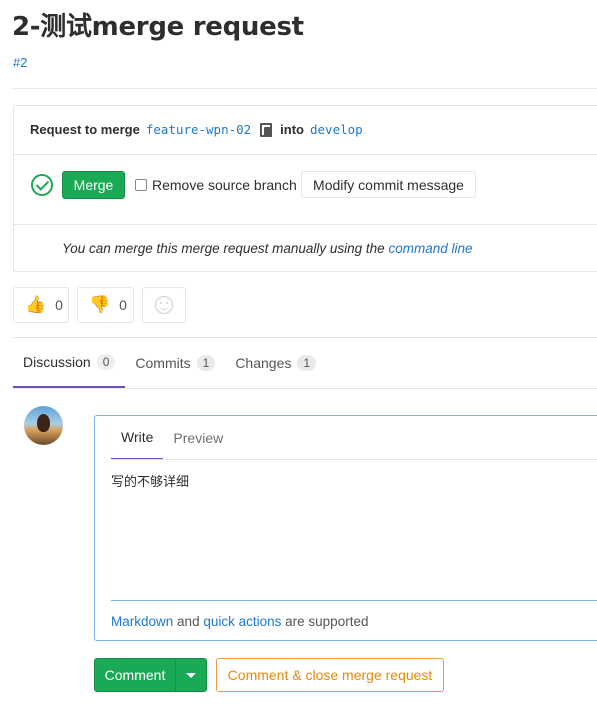 The height and width of the screenshot is (704, 597). What do you see at coordinates (388, 184) in the screenshot?
I see `modify-commit-message-button: Modify commit message` at bounding box center [388, 184].